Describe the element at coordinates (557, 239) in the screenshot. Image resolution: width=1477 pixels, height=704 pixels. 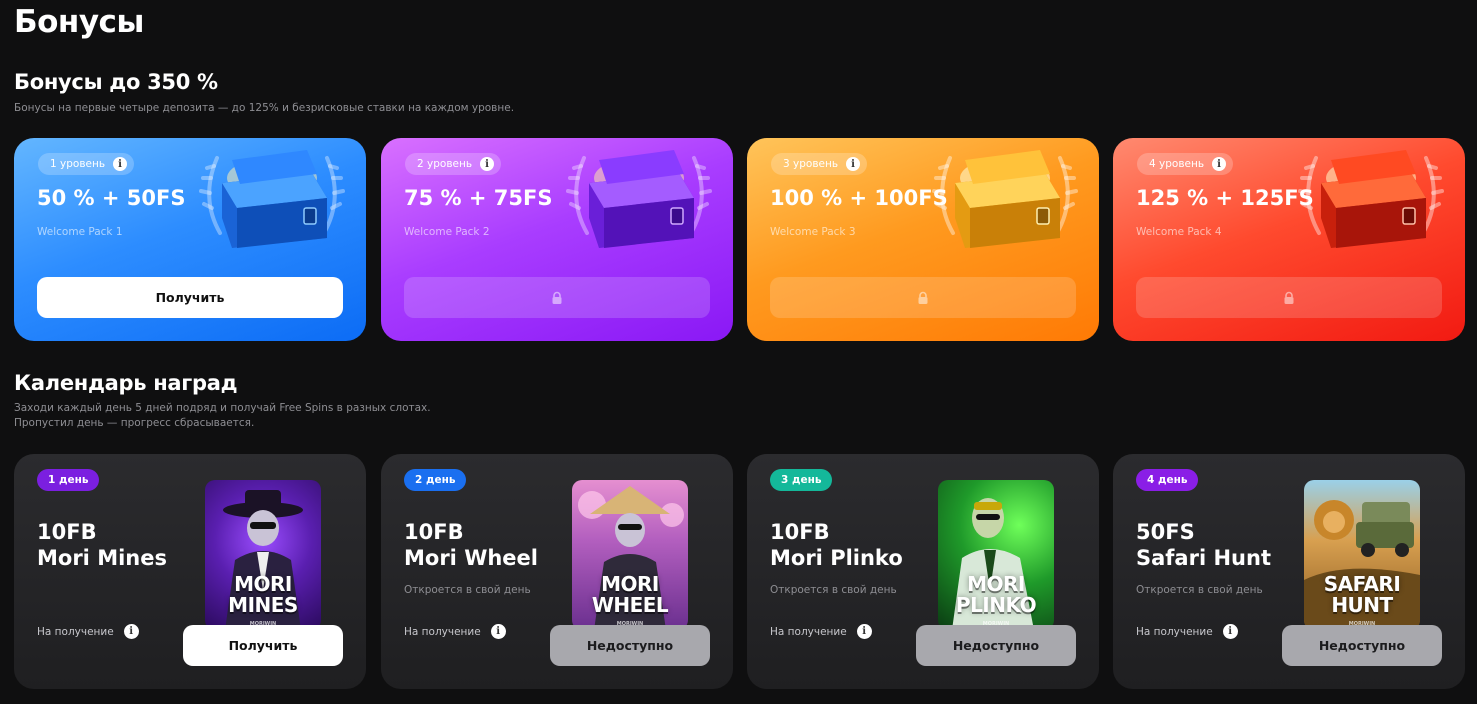
I see `bonus-card-level-2: 2 уровень i 75 % + 75FS Welcome Pack 2` at that location.